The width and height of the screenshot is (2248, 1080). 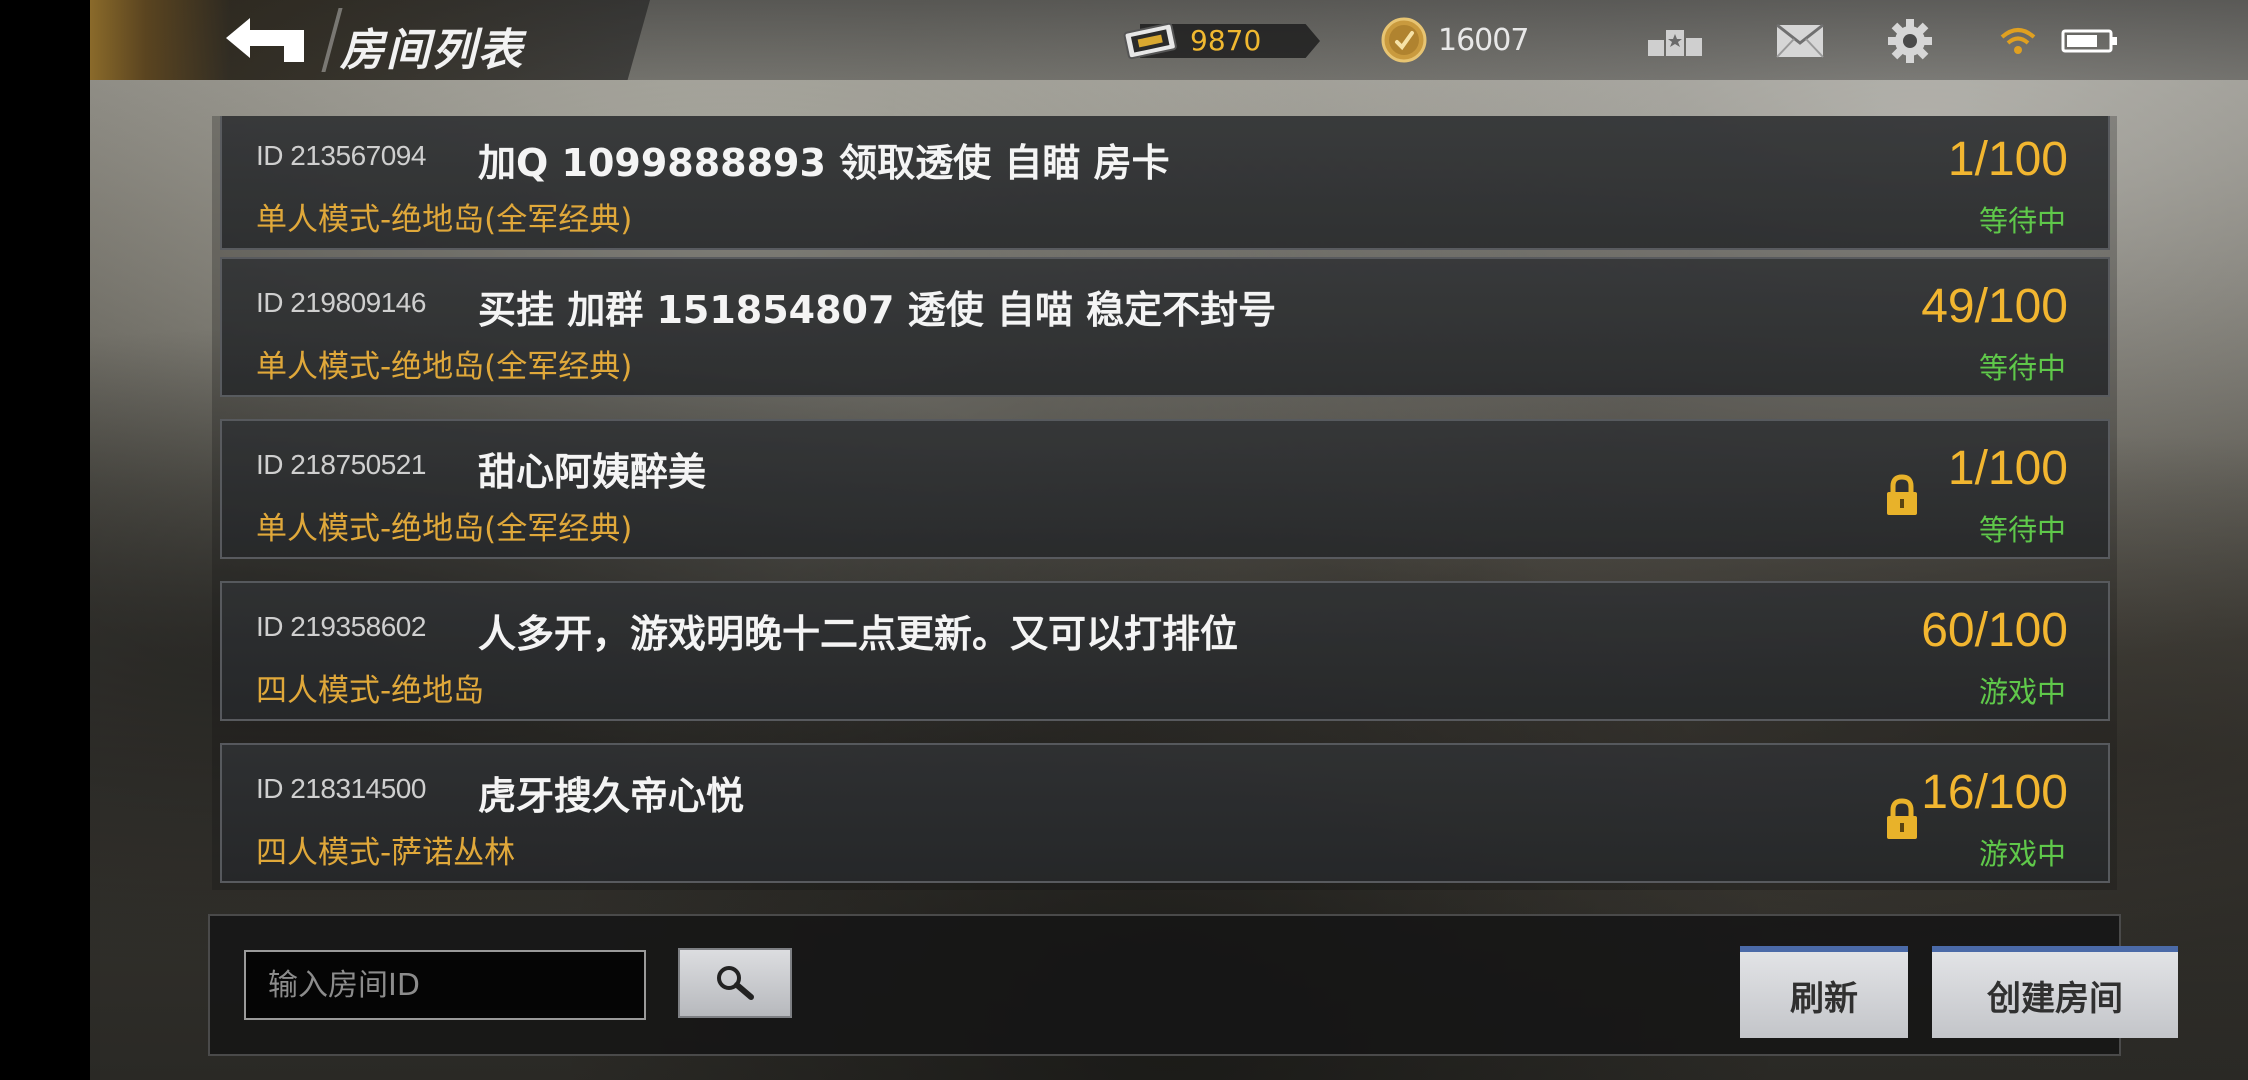 What do you see at coordinates (341, 302) in the screenshot?
I see `room-id: ID 219809146` at bounding box center [341, 302].